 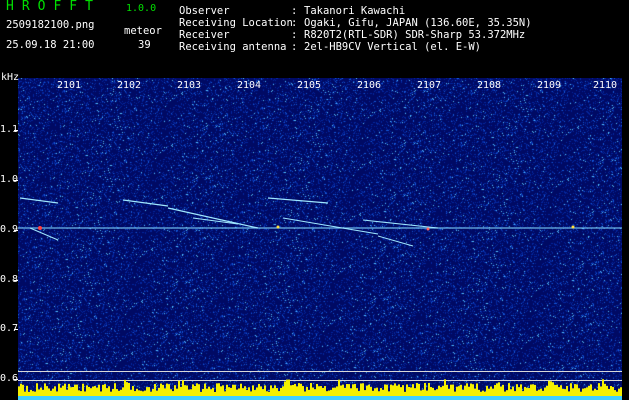 What do you see at coordinates (69, 85) in the screenshot?
I see `x-tick-label: 2101` at bounding box center [69, 85].